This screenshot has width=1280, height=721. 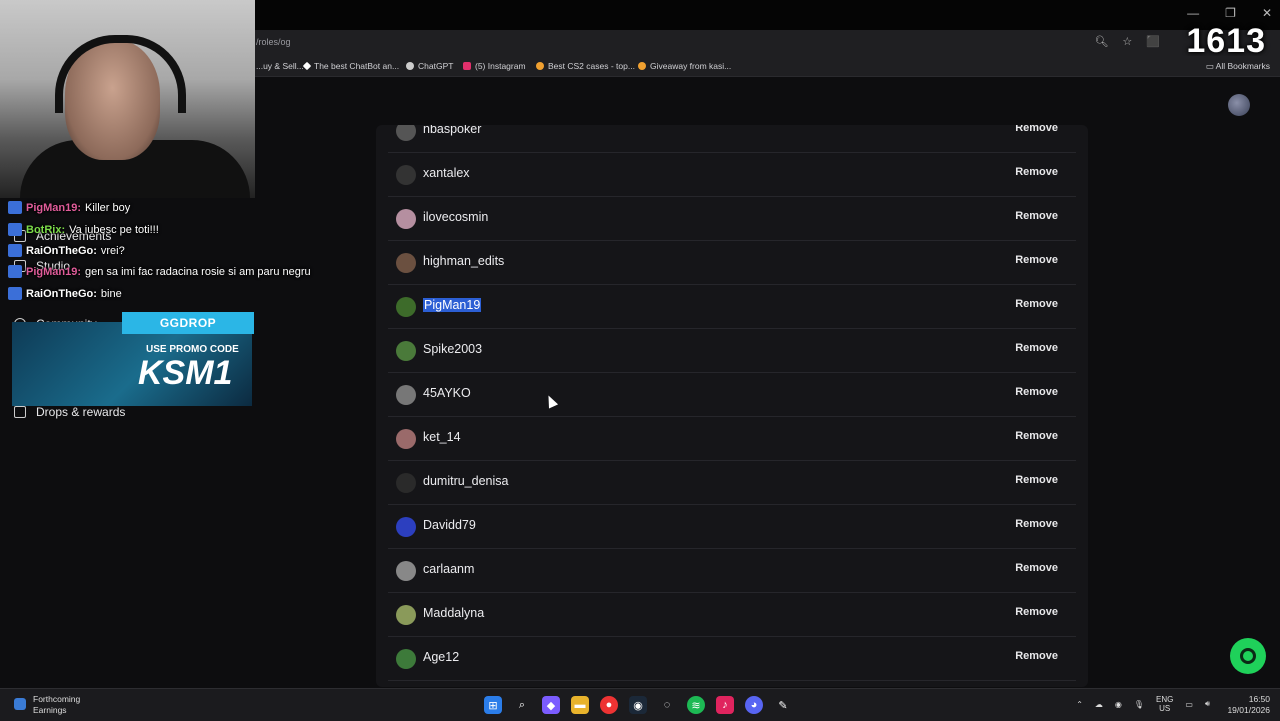 I want to click on member-row: ket_14 Remove, so click(x=732, y=439).